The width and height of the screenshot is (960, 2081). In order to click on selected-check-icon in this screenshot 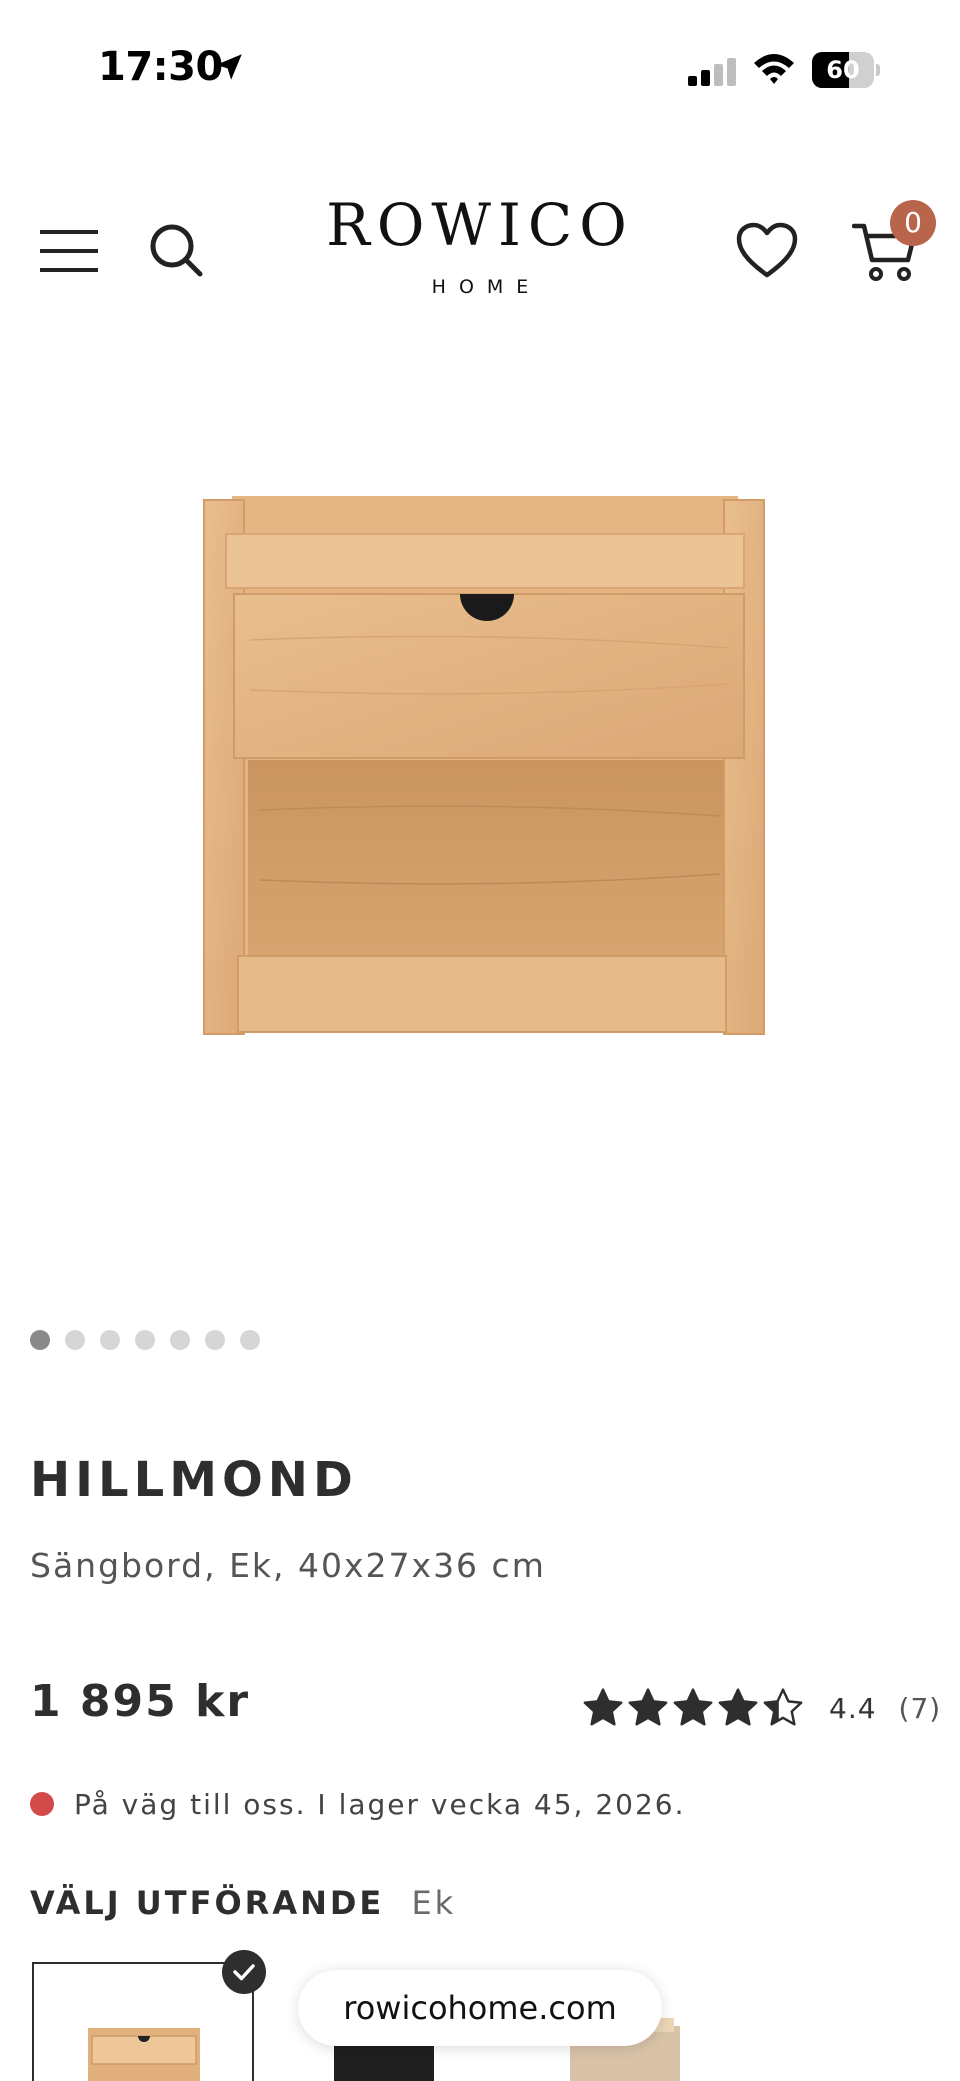, I will do `click(244, 1972)`.